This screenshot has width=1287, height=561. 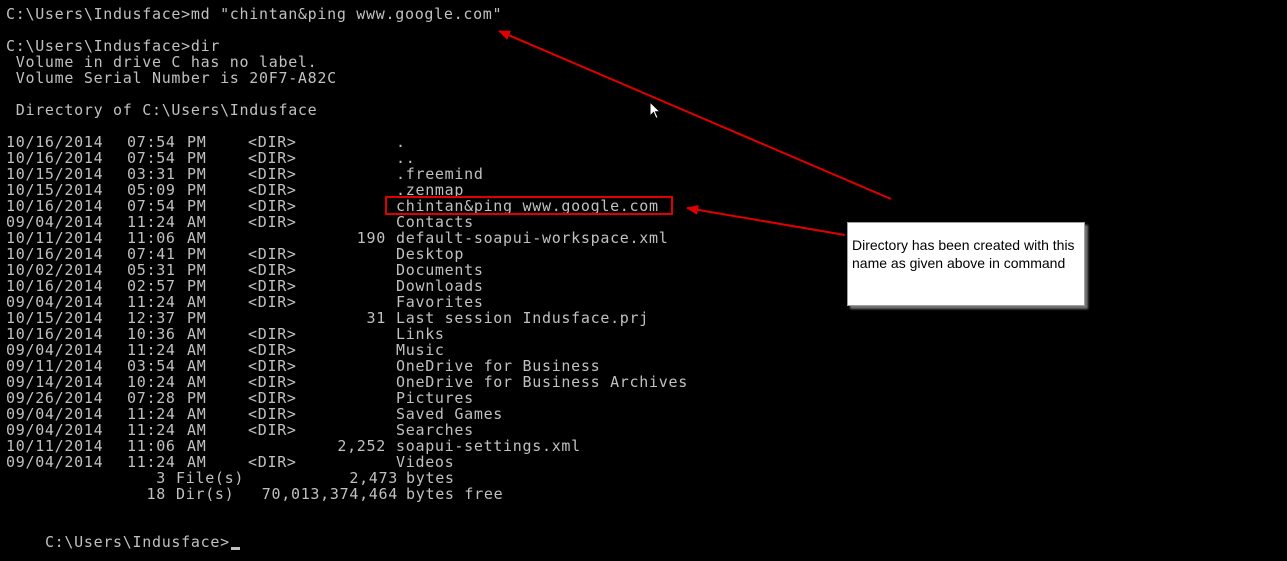 What do you see at coordinates (766, 220) in the screenshot?
I see `arrow-to-directory` at bounding box center [766, 220].